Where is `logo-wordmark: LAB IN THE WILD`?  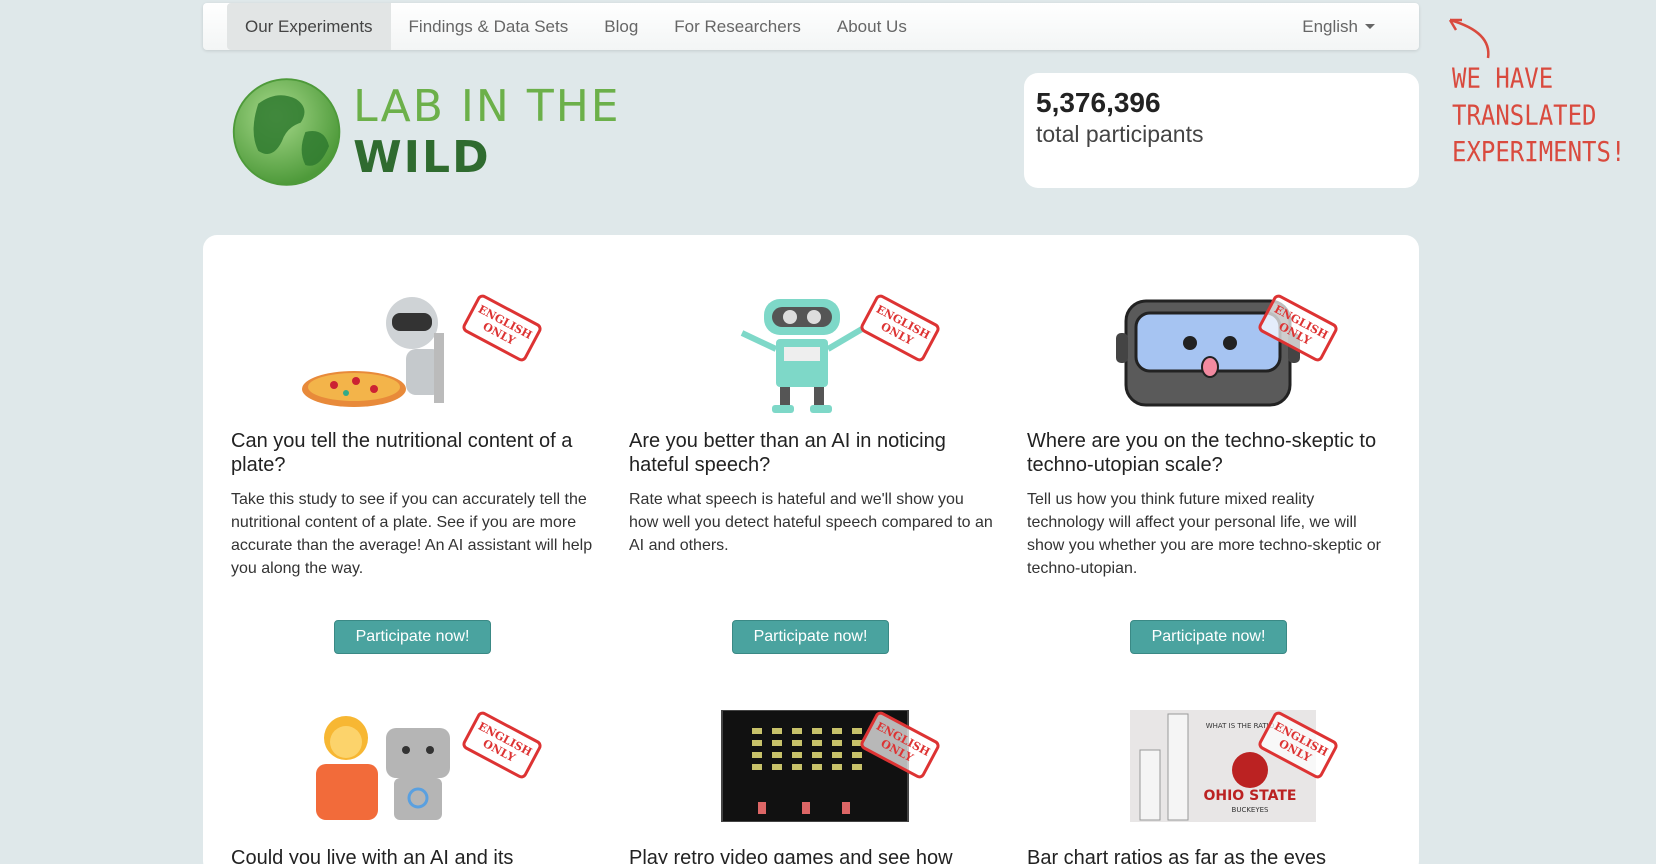
logo-wordmark: LAB IN THE WILD is located at coordinates (551, 132).